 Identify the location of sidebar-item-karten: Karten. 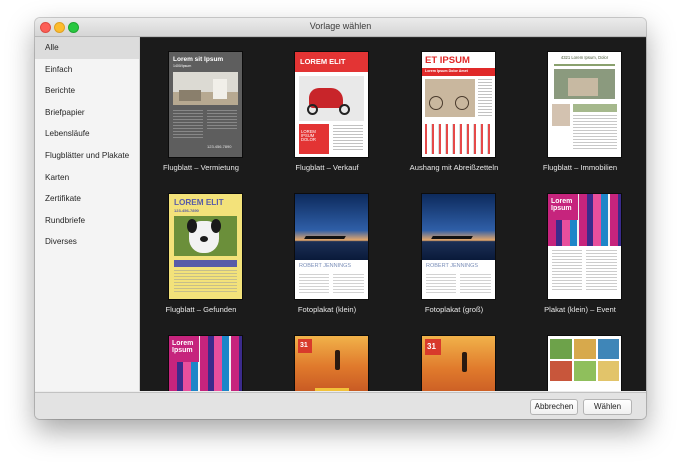
(87, 178).